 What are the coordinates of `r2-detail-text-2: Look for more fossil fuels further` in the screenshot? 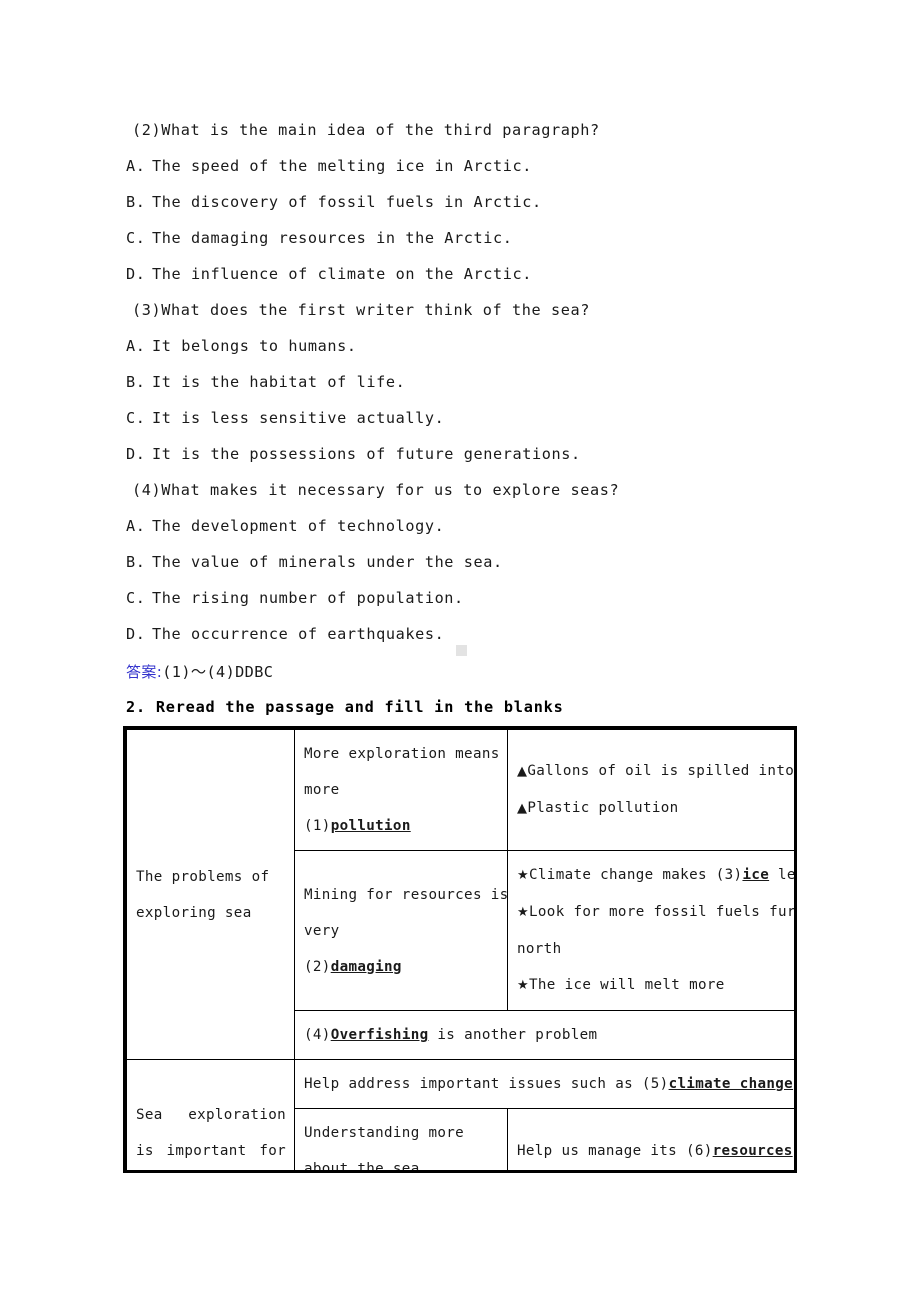 It's located at (662, 912).